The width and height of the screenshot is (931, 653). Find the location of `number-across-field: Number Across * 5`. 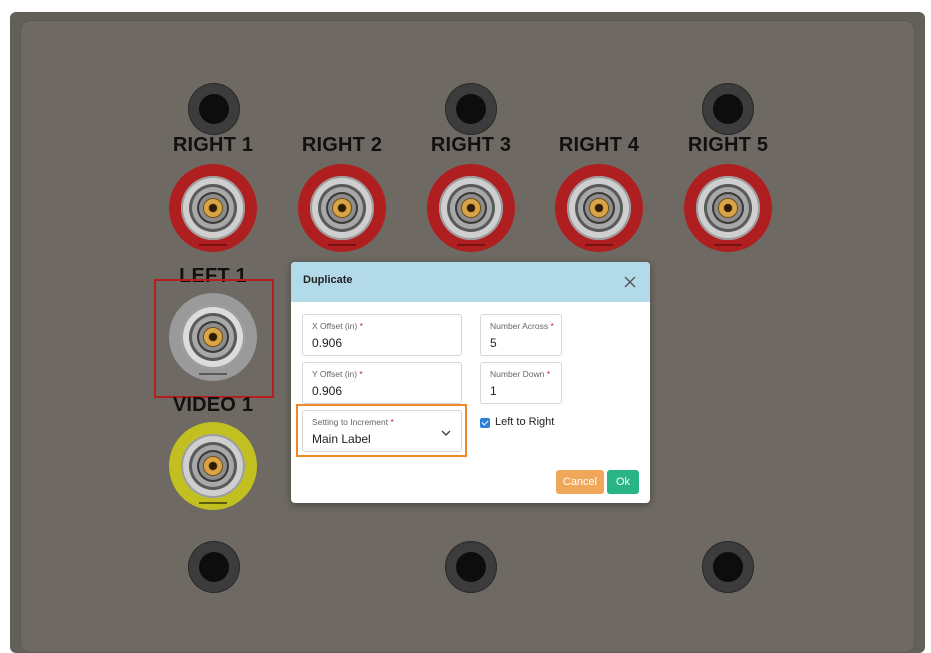

number-across-field: Number Across * 5 is located at coordinates (521, 335).